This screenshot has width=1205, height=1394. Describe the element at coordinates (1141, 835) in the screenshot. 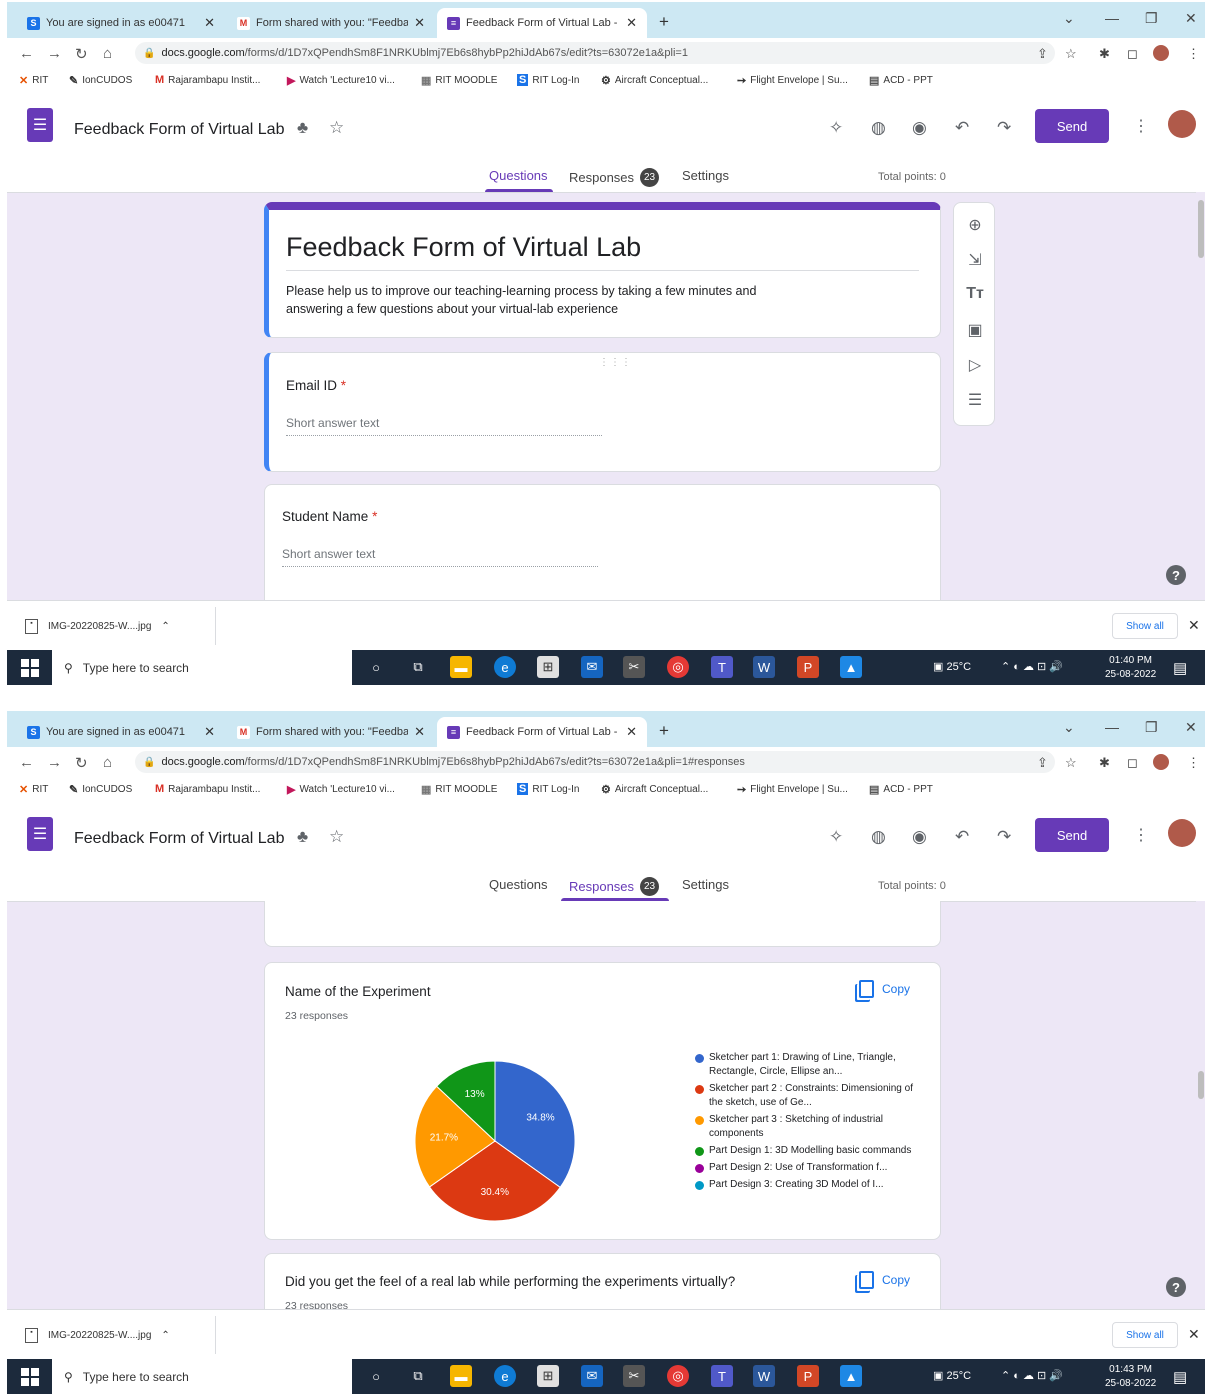

I see `more-options-icon: ⋮` at that location.